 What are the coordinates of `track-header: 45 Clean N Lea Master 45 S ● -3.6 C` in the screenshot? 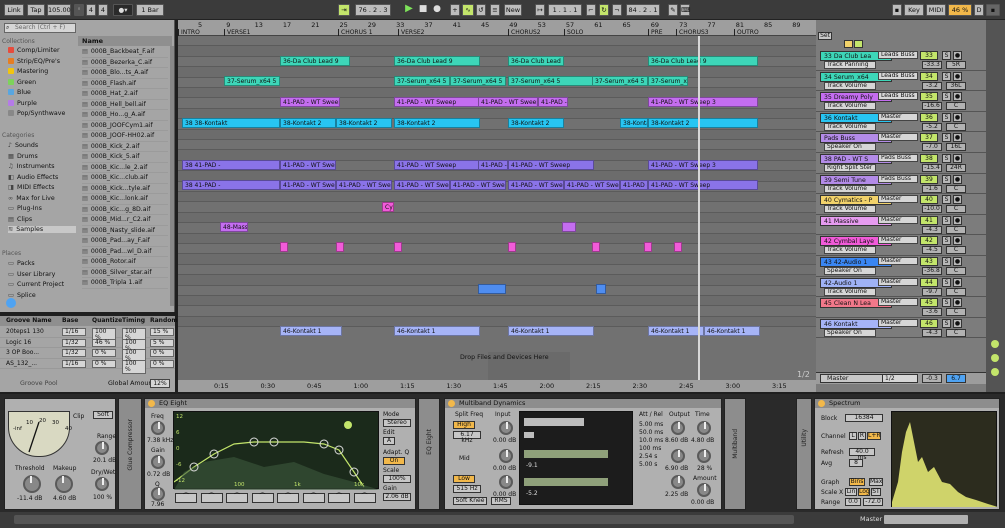 It's located at (906, 307).